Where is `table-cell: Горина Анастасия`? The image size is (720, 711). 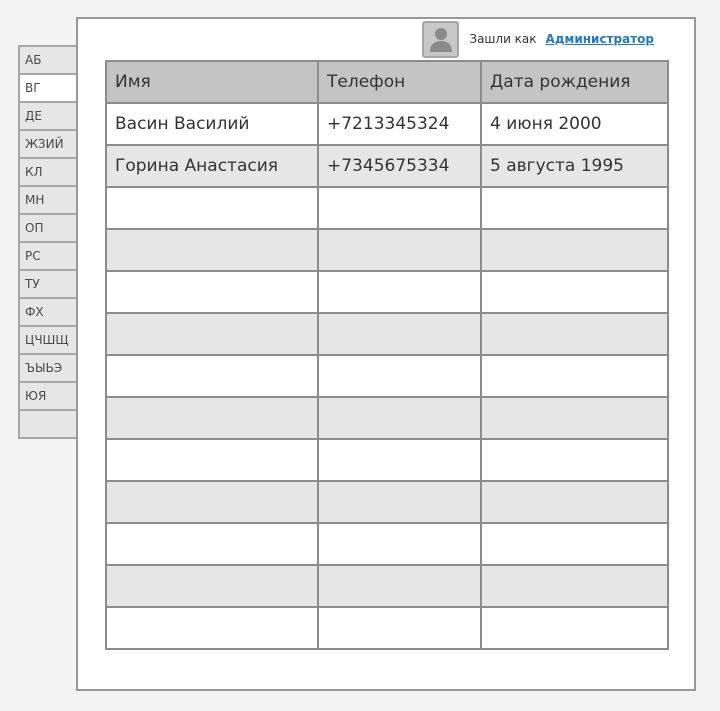
table-cell: Горина Анастасия is located at coordinates (213, 166).